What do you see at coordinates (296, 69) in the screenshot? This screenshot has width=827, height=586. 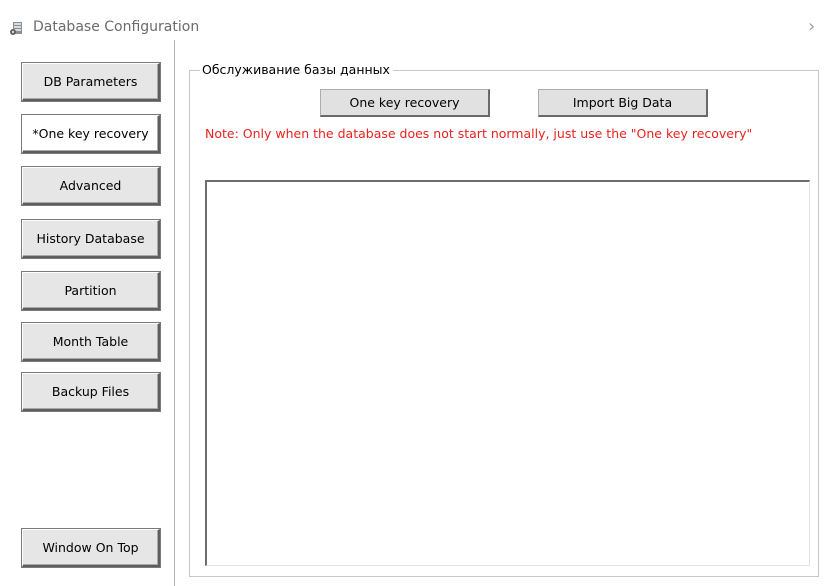 I see `groupbox-title: Обслуживание базы данных` at bounding box center [296, 69].